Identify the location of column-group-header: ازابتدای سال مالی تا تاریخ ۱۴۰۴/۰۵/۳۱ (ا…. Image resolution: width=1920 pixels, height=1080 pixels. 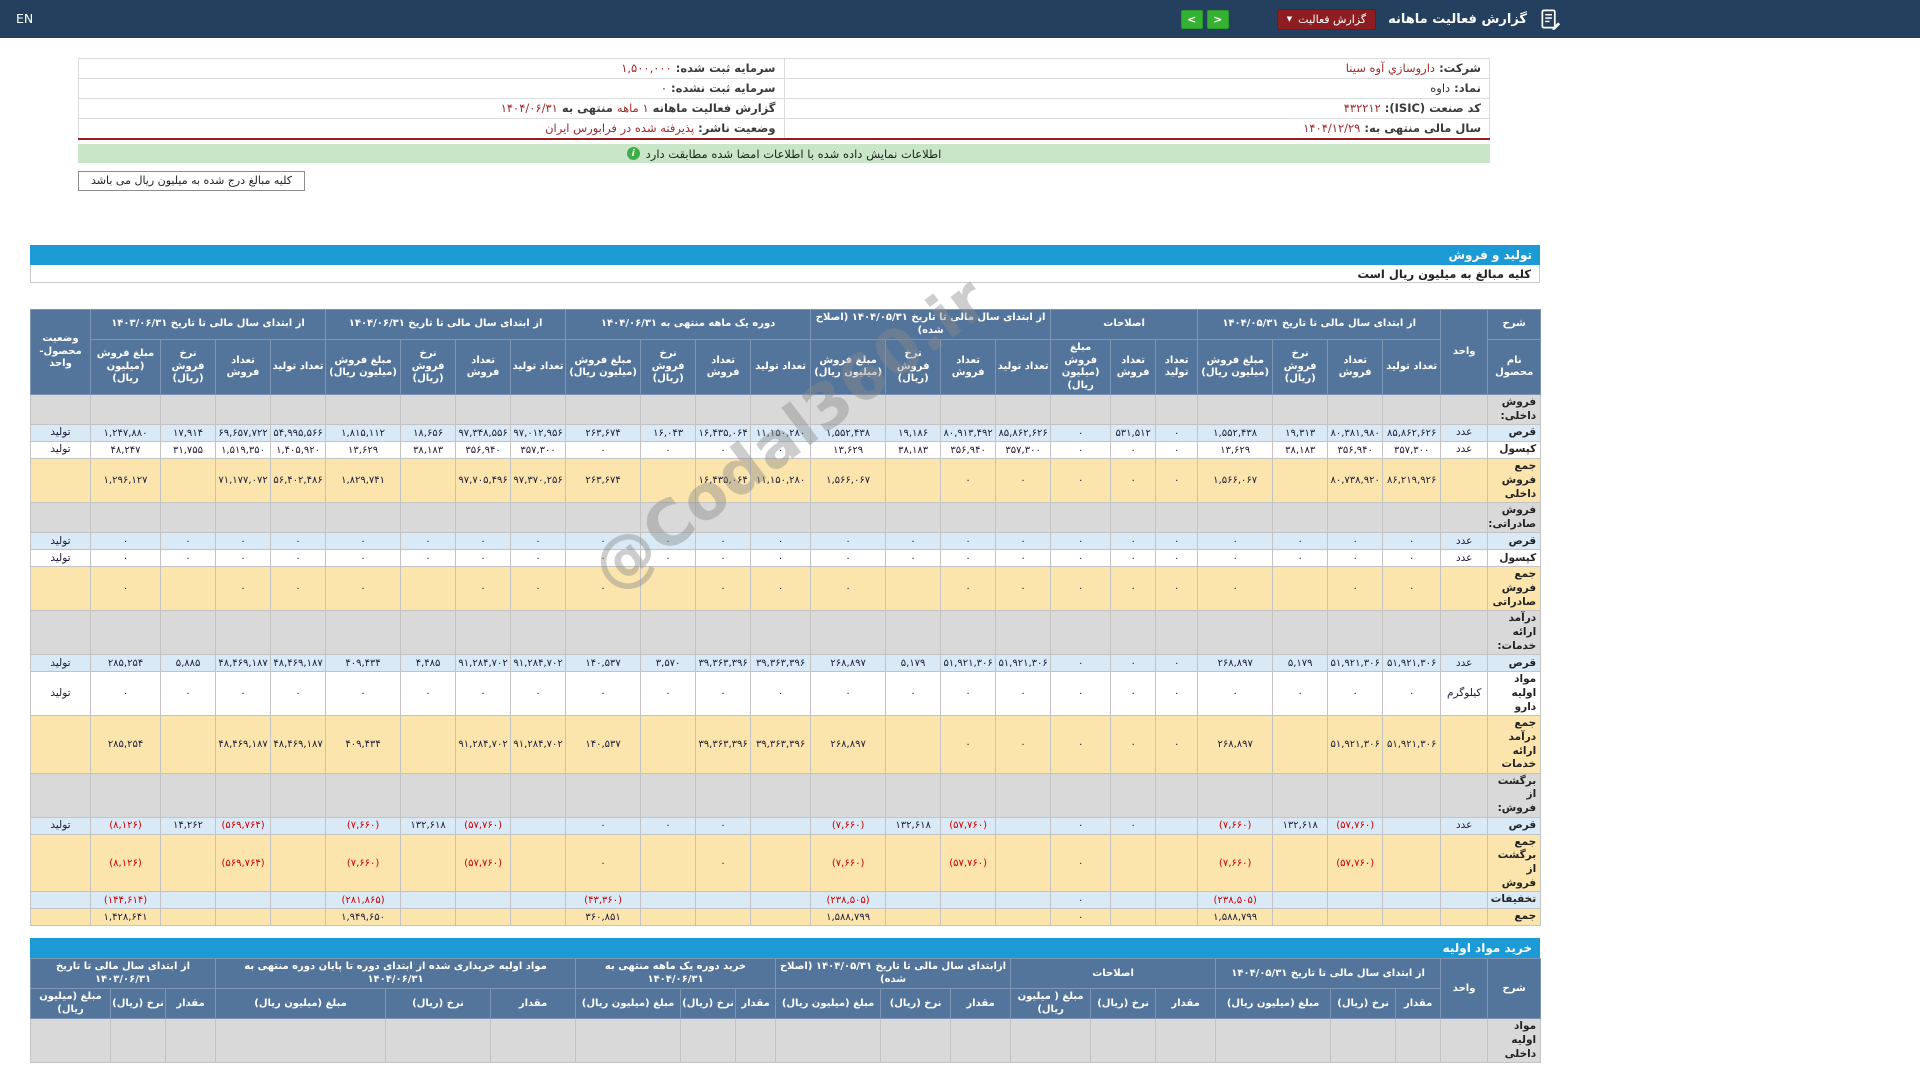
(893, 974).